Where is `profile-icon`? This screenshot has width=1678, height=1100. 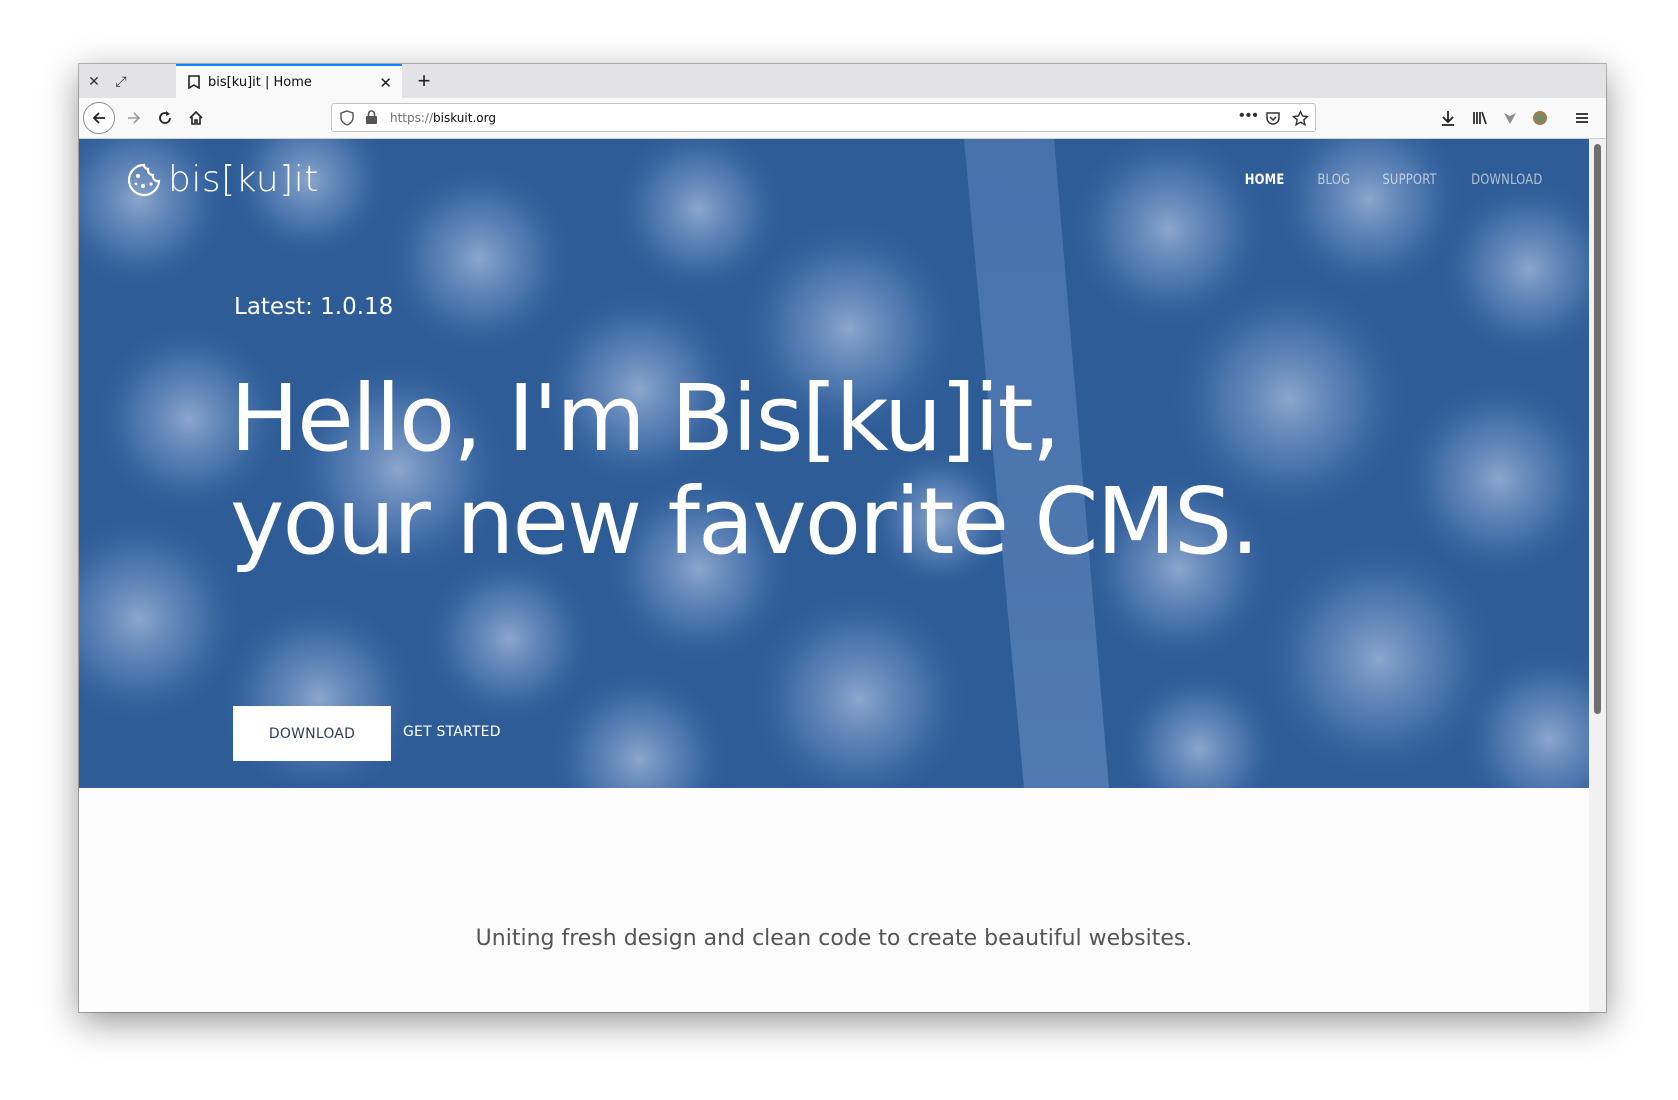
profile-icon is located at coordinates (1540, 118).